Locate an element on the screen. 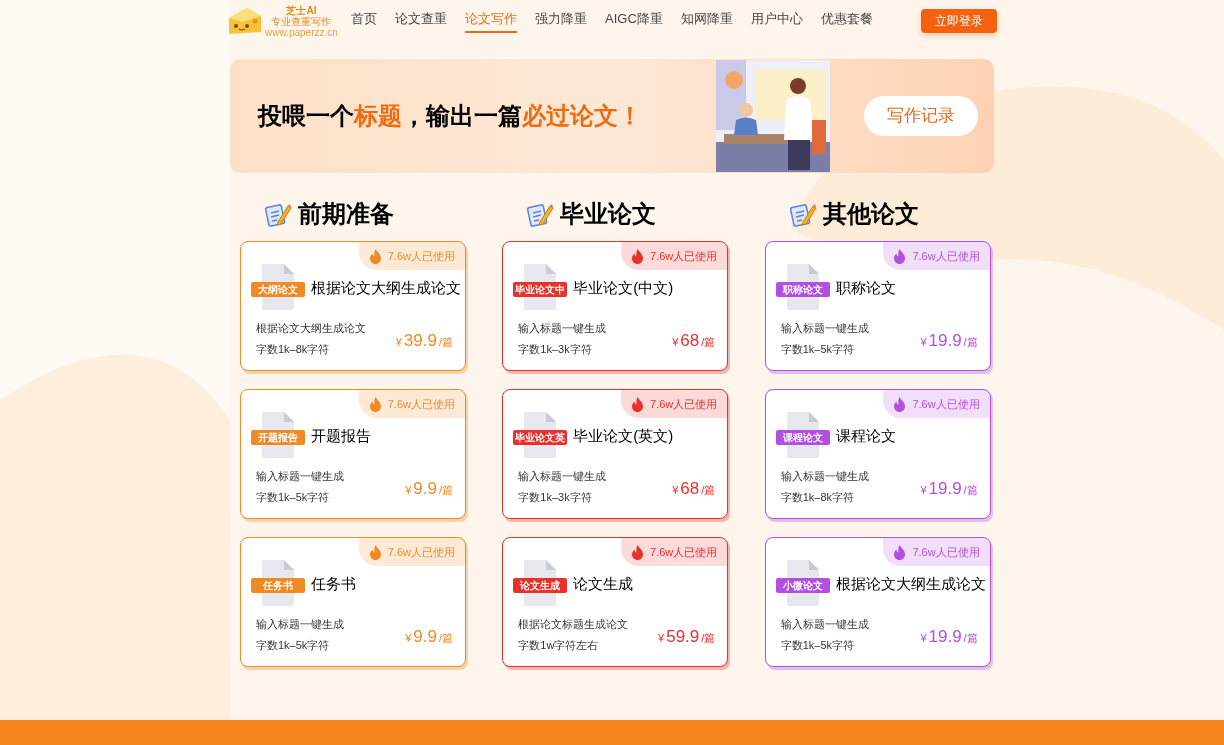 The width and height of the screenshot is (1224, 745). price: ¥59.9/篇 is located at coordinates (687, 636).